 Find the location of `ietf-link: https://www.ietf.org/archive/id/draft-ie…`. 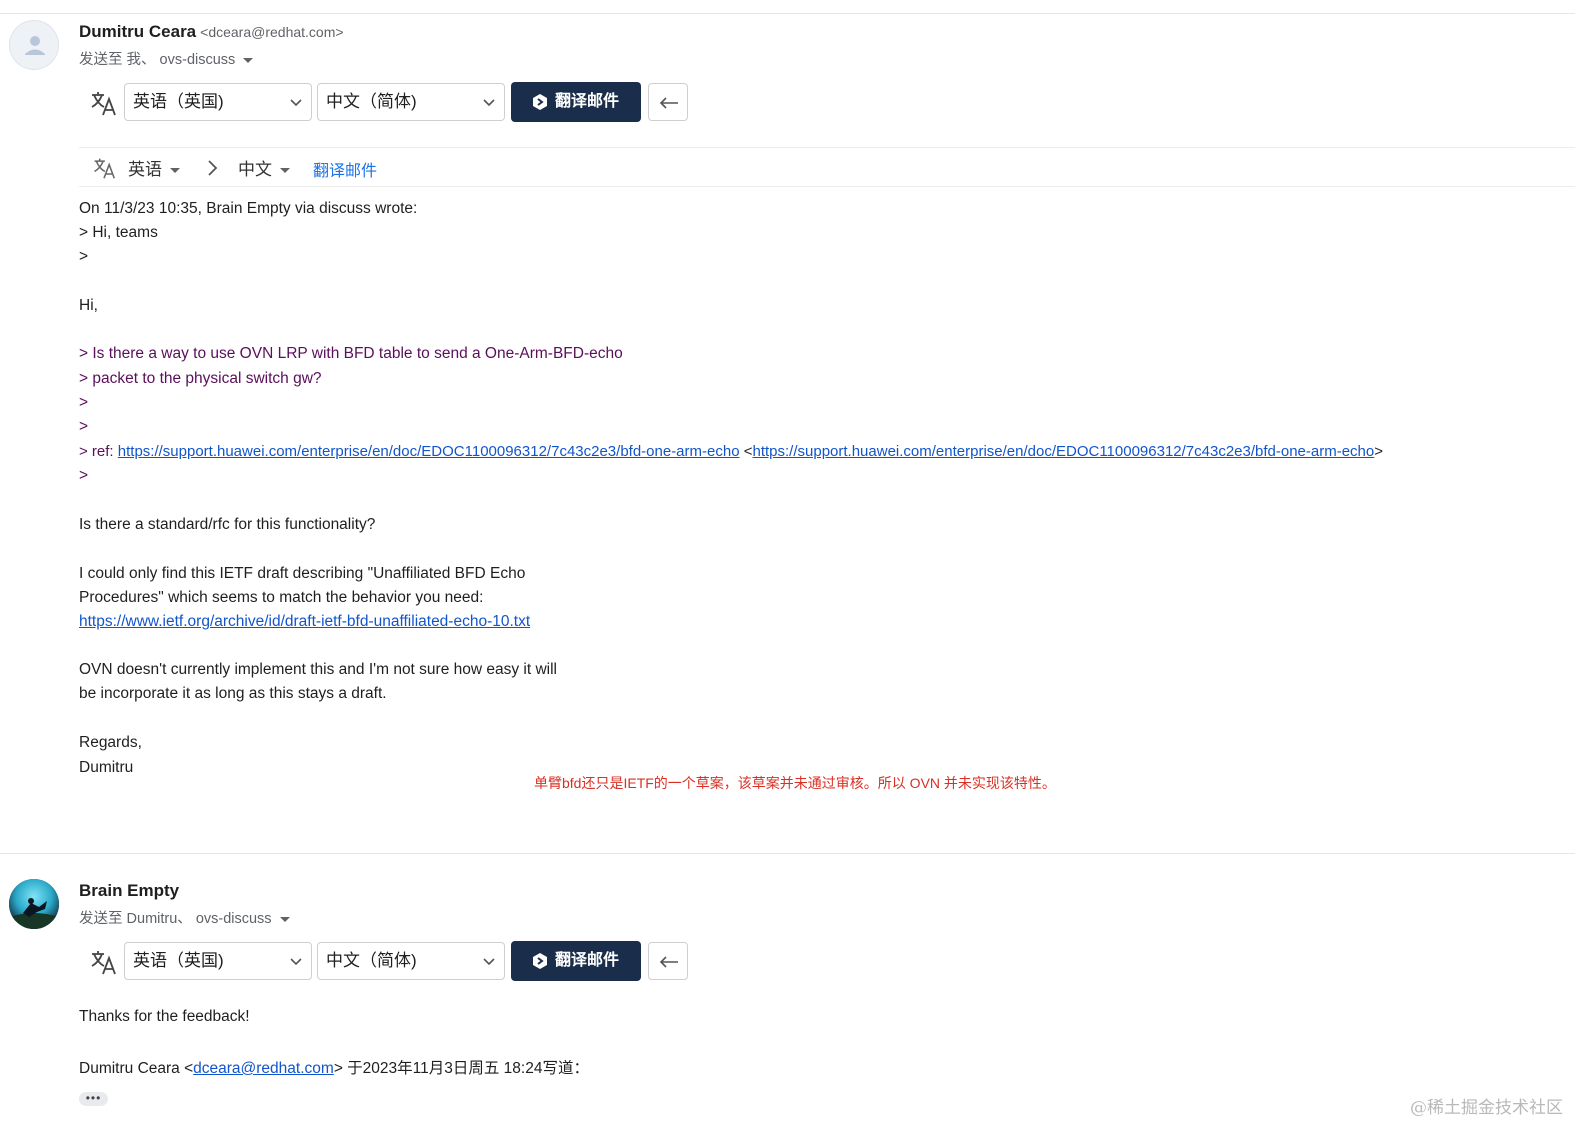

ietf-link: https://www.ietf.org/archive/id/draft-ie… is located at coordinates (304, 622).